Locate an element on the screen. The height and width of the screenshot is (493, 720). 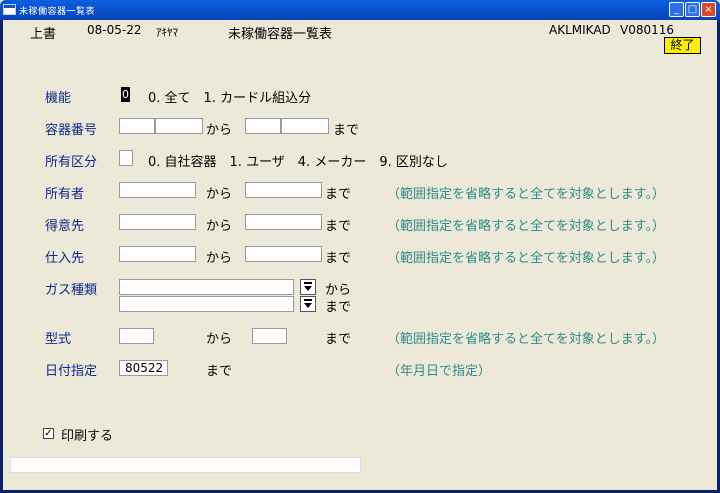
date-spec-label: 日付指定 is located at coordinates (71, 371).